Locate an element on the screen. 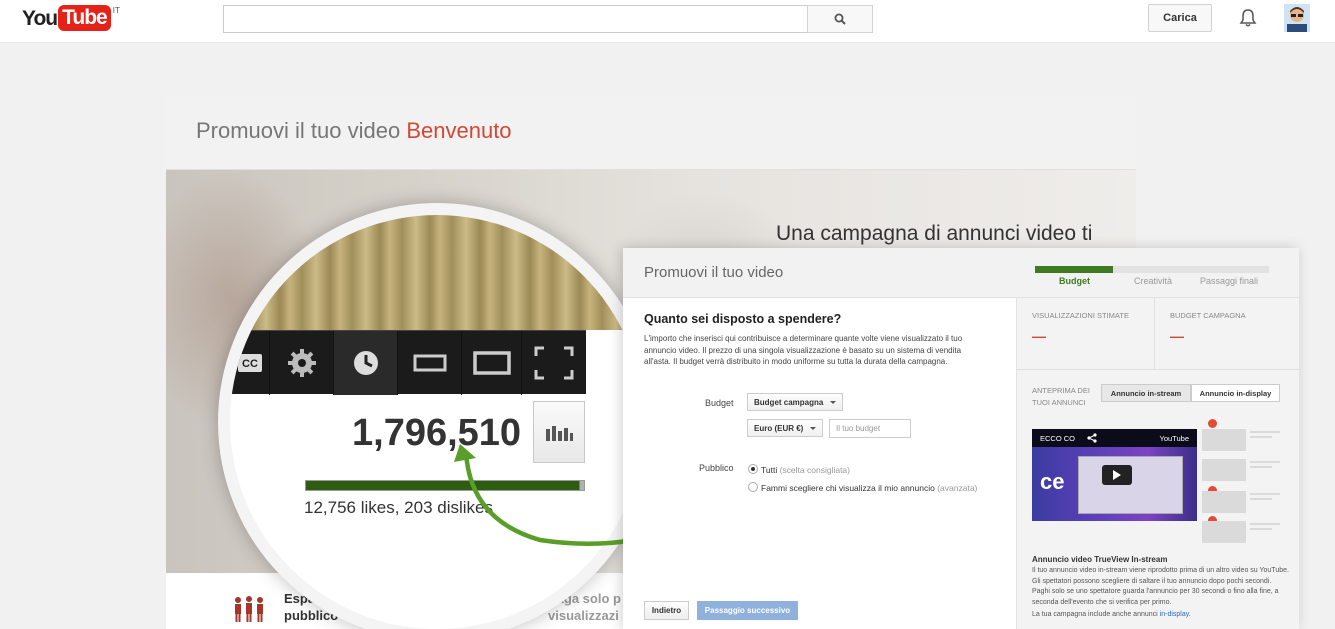 This screenshot has height=629, width=1335. campaign-budget-label: BUDGET CAMPAGNA is located at coordinates (1208, 315).